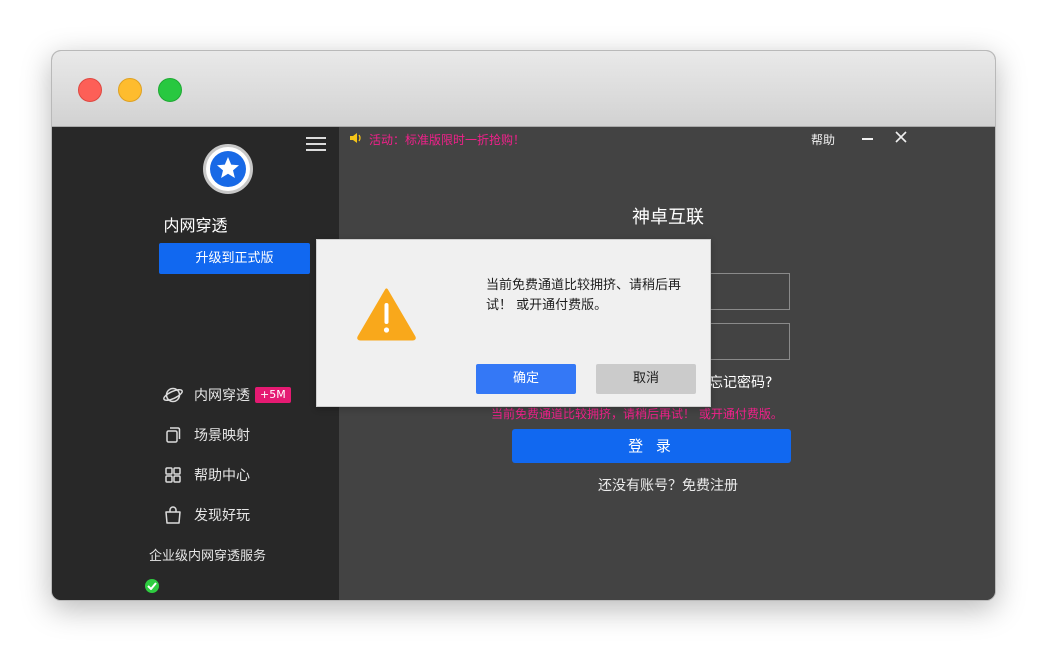  What do you see at coordinates (901, 137) in the screenshot?
I see `close-icon` at bounding box center [901, 137].